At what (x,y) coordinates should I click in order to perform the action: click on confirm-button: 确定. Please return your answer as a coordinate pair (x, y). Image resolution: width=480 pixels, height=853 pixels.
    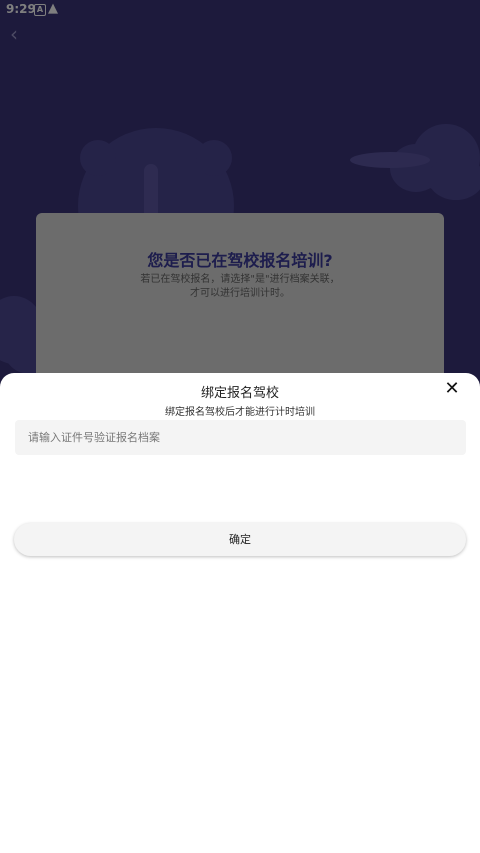
    Looking at the image, I should click on (240, 539).